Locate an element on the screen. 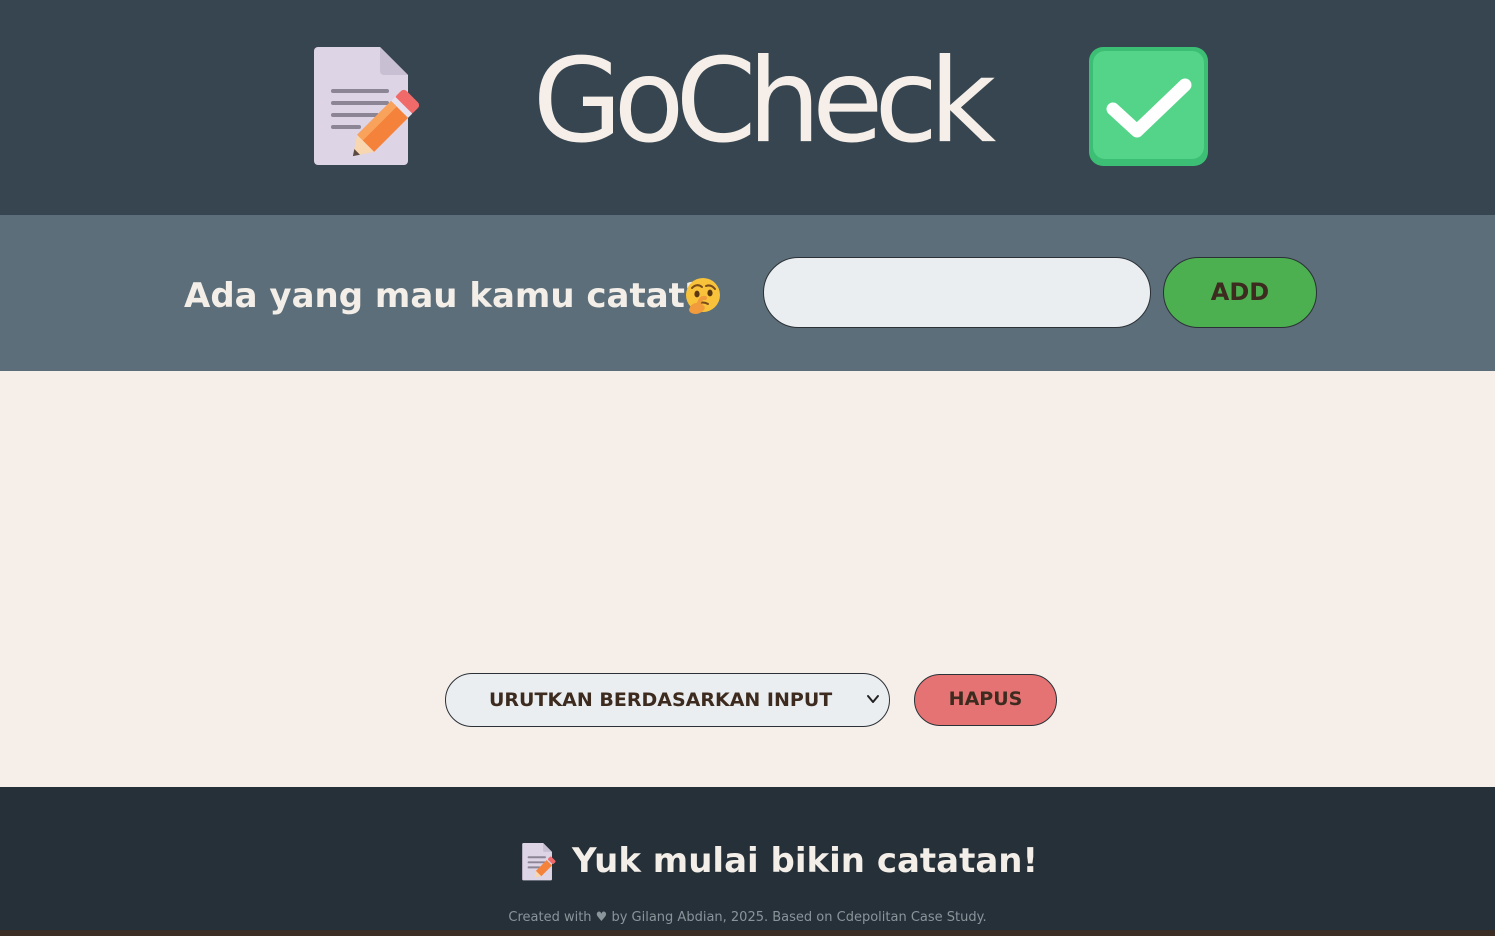 This screenshot has width=1495, height=936. app-title: GoCheck is located at coordinates (764, 101).